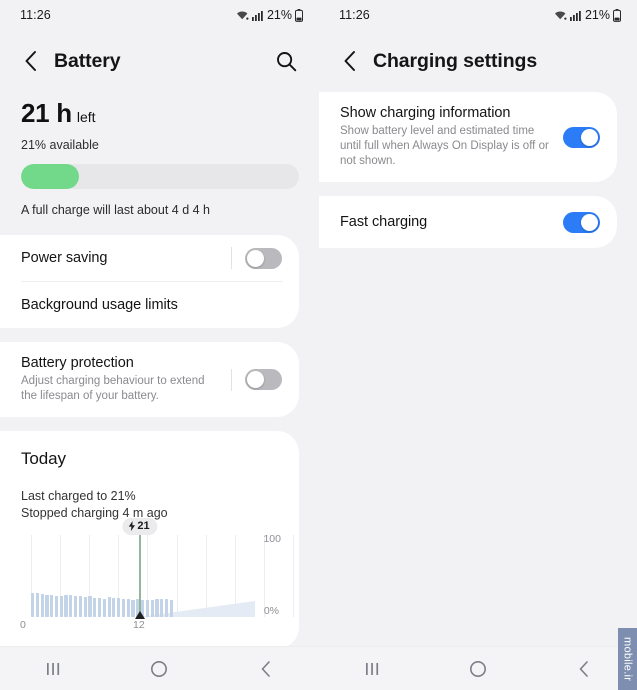 The width and height of the screenshot is (637, 690). I want to click on y-axis-label-top: 100, so click(272, 539).